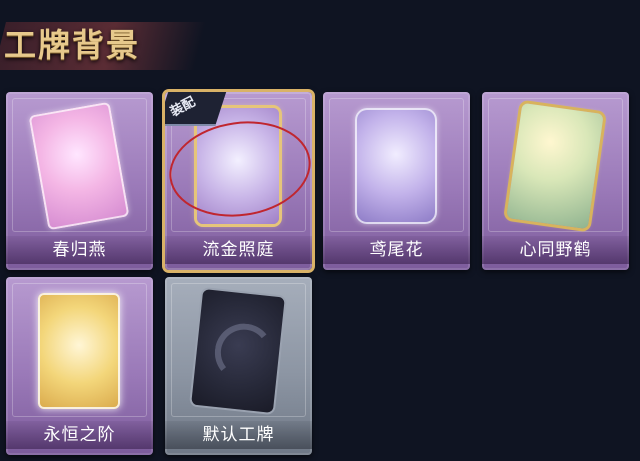 The width and height of the screenshot is (640, 461). What do you see at coordinates (79, 351) in the screenshot?
I see `card-art-wings-icon` at bounding box center [79, 351].